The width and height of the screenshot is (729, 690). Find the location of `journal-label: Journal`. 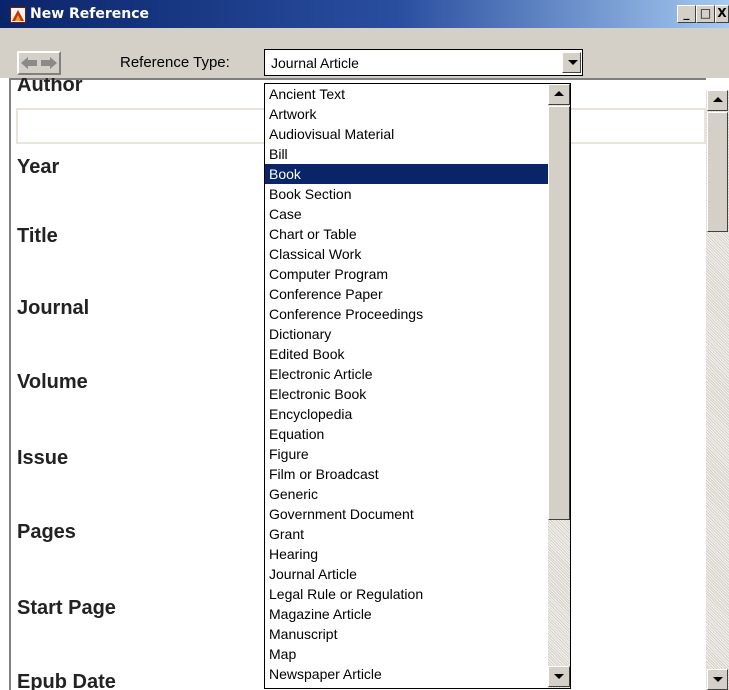

journal-label: Journal is located at coordinates (53, 308).